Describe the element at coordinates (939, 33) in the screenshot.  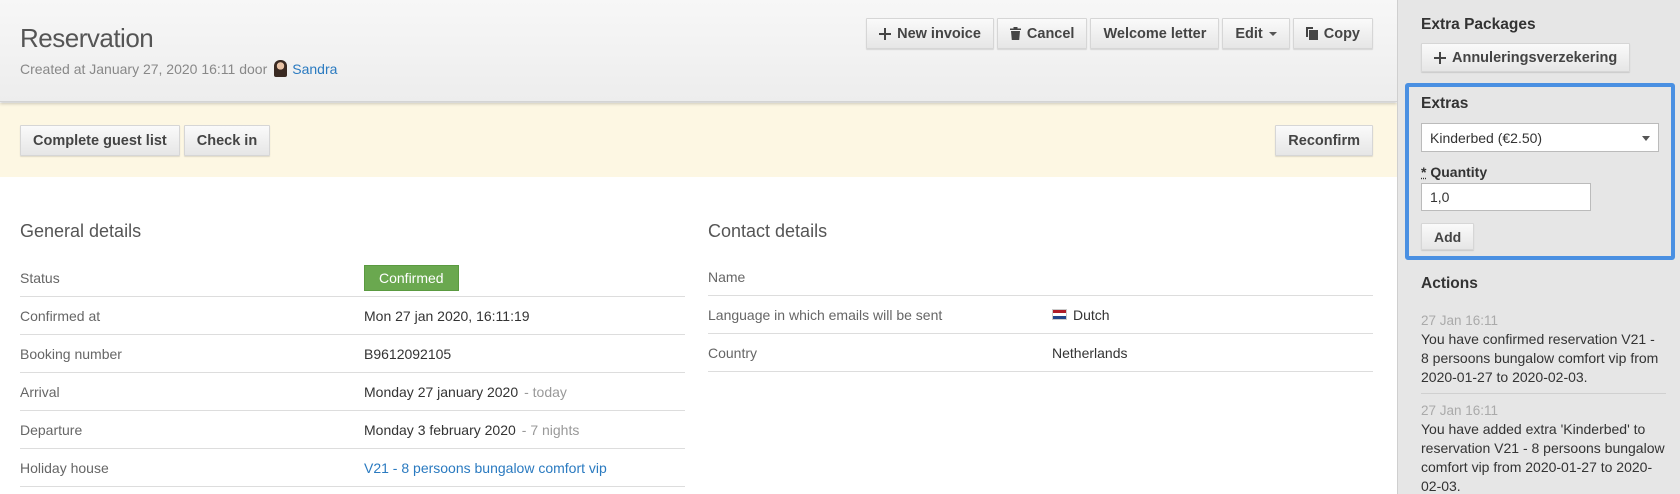
I see `new-invoice-label: New invoice` at that location.